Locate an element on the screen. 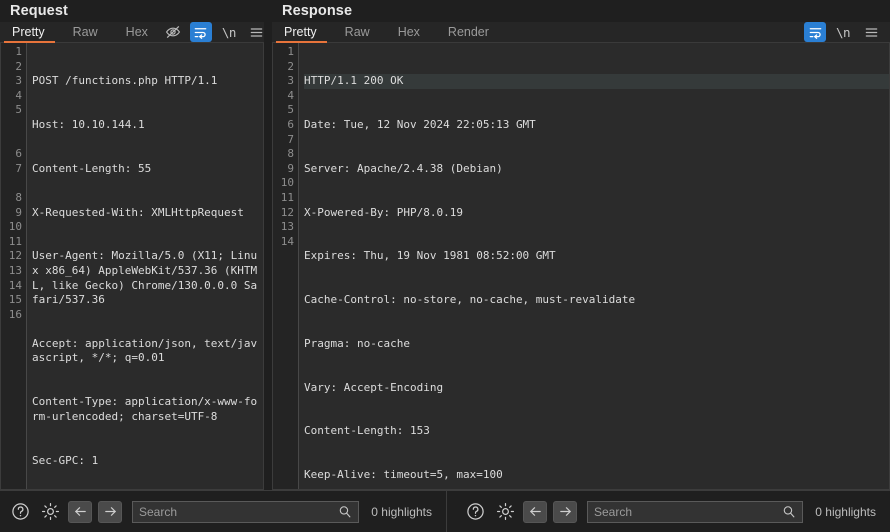 This screenshot has height=532, width=890. bottom-divider is located at coordinates (451, 511).